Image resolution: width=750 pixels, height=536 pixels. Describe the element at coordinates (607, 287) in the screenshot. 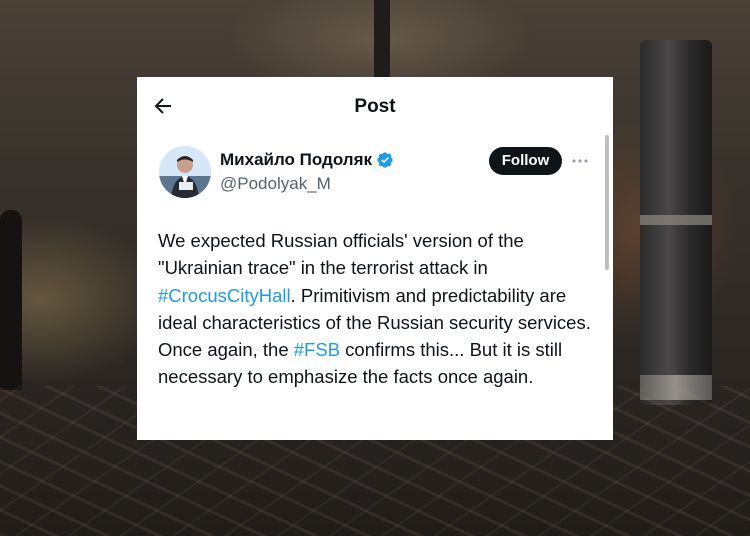

I see `scrollbar` at that location.